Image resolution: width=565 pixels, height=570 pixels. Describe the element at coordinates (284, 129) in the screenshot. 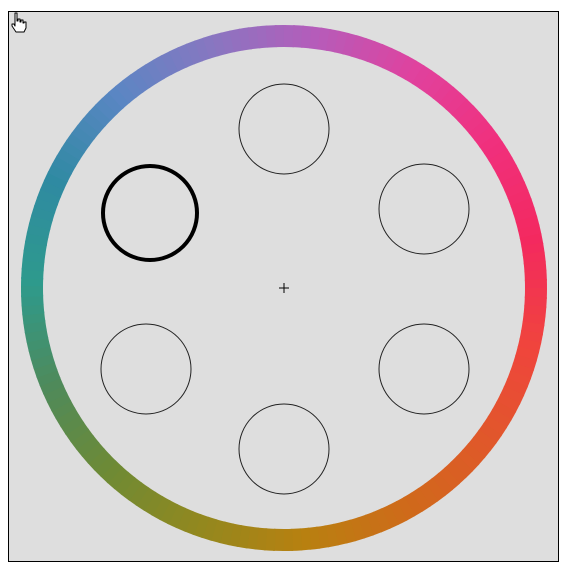

I see `swatch-top` at that location.